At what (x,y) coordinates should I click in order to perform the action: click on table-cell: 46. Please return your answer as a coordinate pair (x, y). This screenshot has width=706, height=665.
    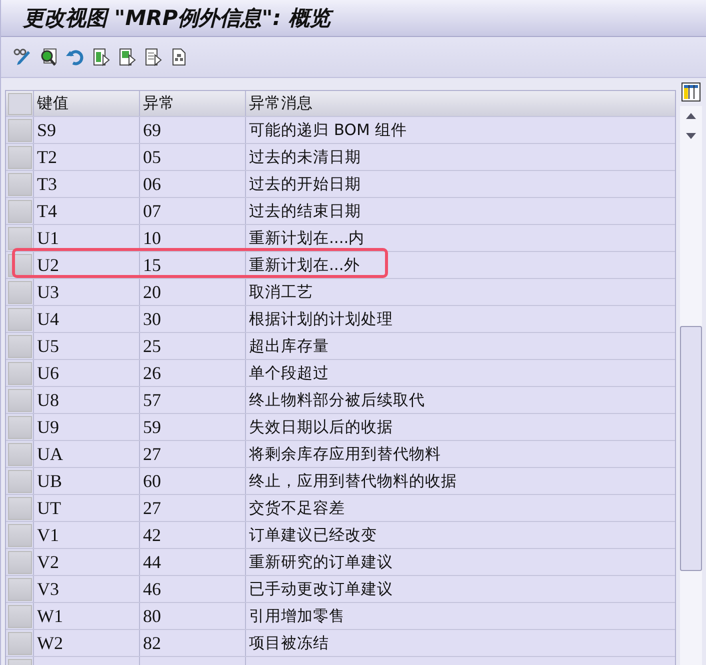
    Looking at the image, I should click on (192, 589).